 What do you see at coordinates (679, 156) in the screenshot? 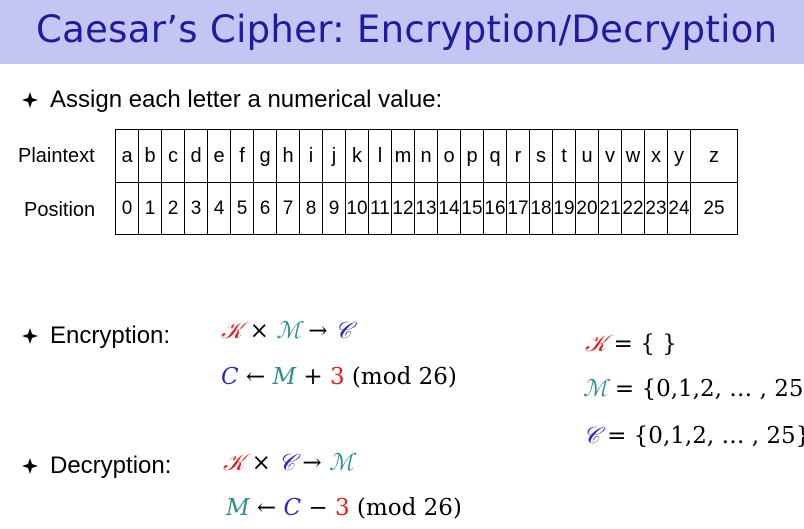
I see `plaintext-cell: y` at bounding box center [679, 156].